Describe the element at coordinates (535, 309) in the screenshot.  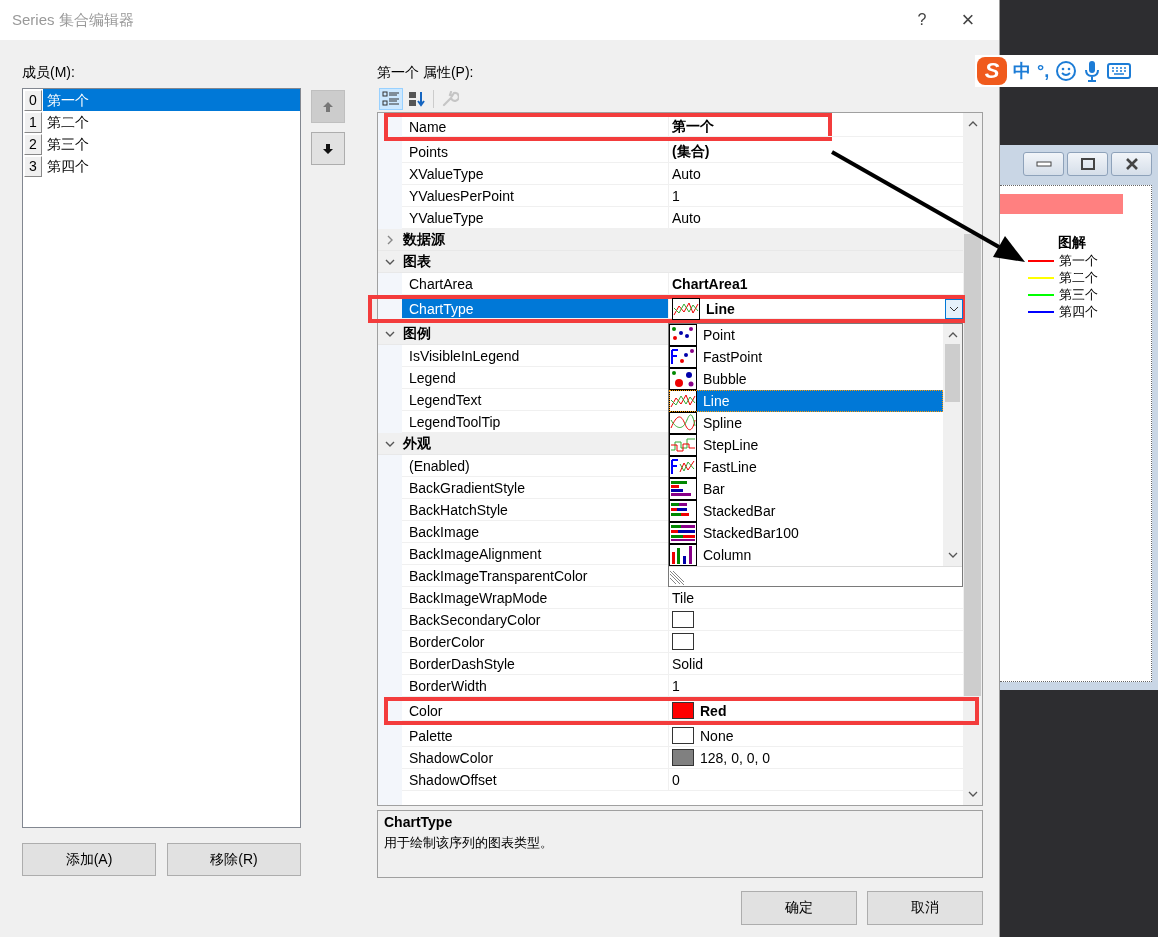
I see `property-name: ChartType` at that location.